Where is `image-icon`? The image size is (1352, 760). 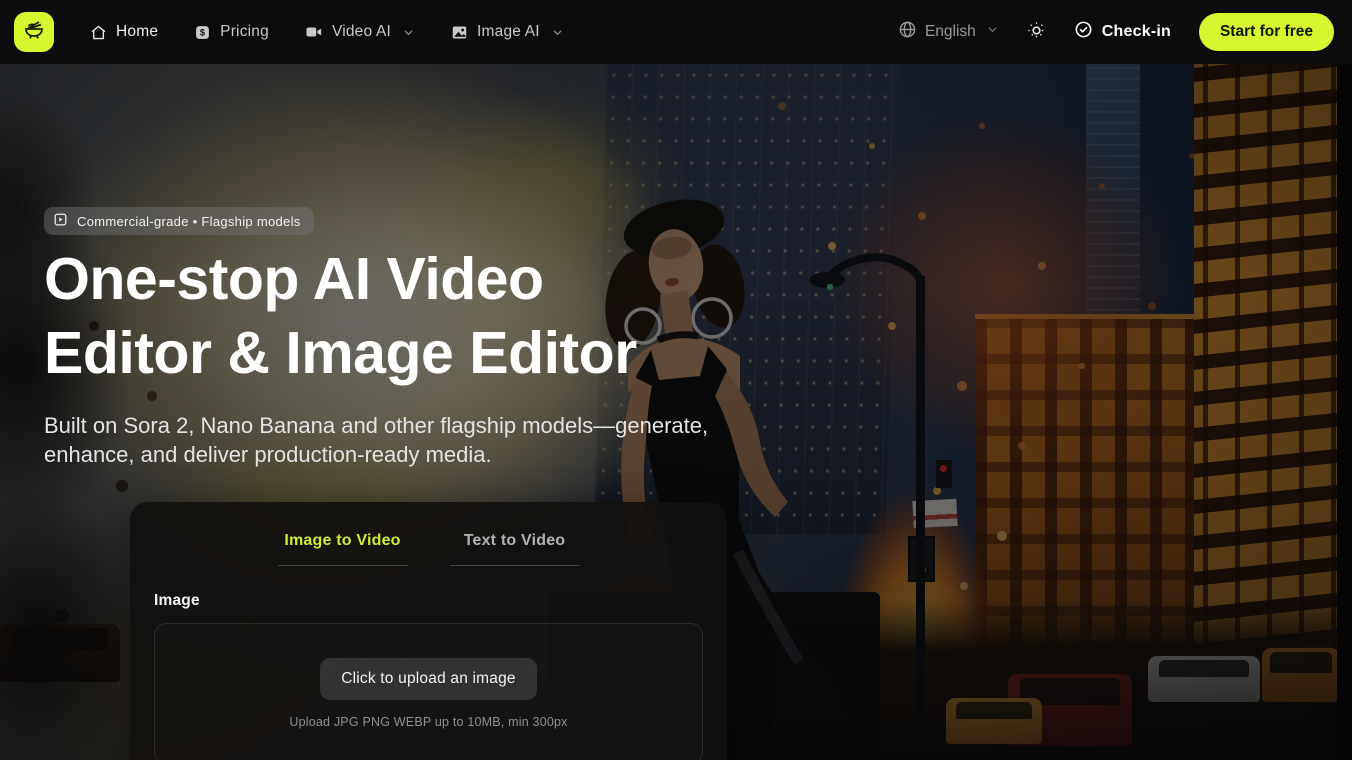
image-icon is located at coordinates (459, 32).